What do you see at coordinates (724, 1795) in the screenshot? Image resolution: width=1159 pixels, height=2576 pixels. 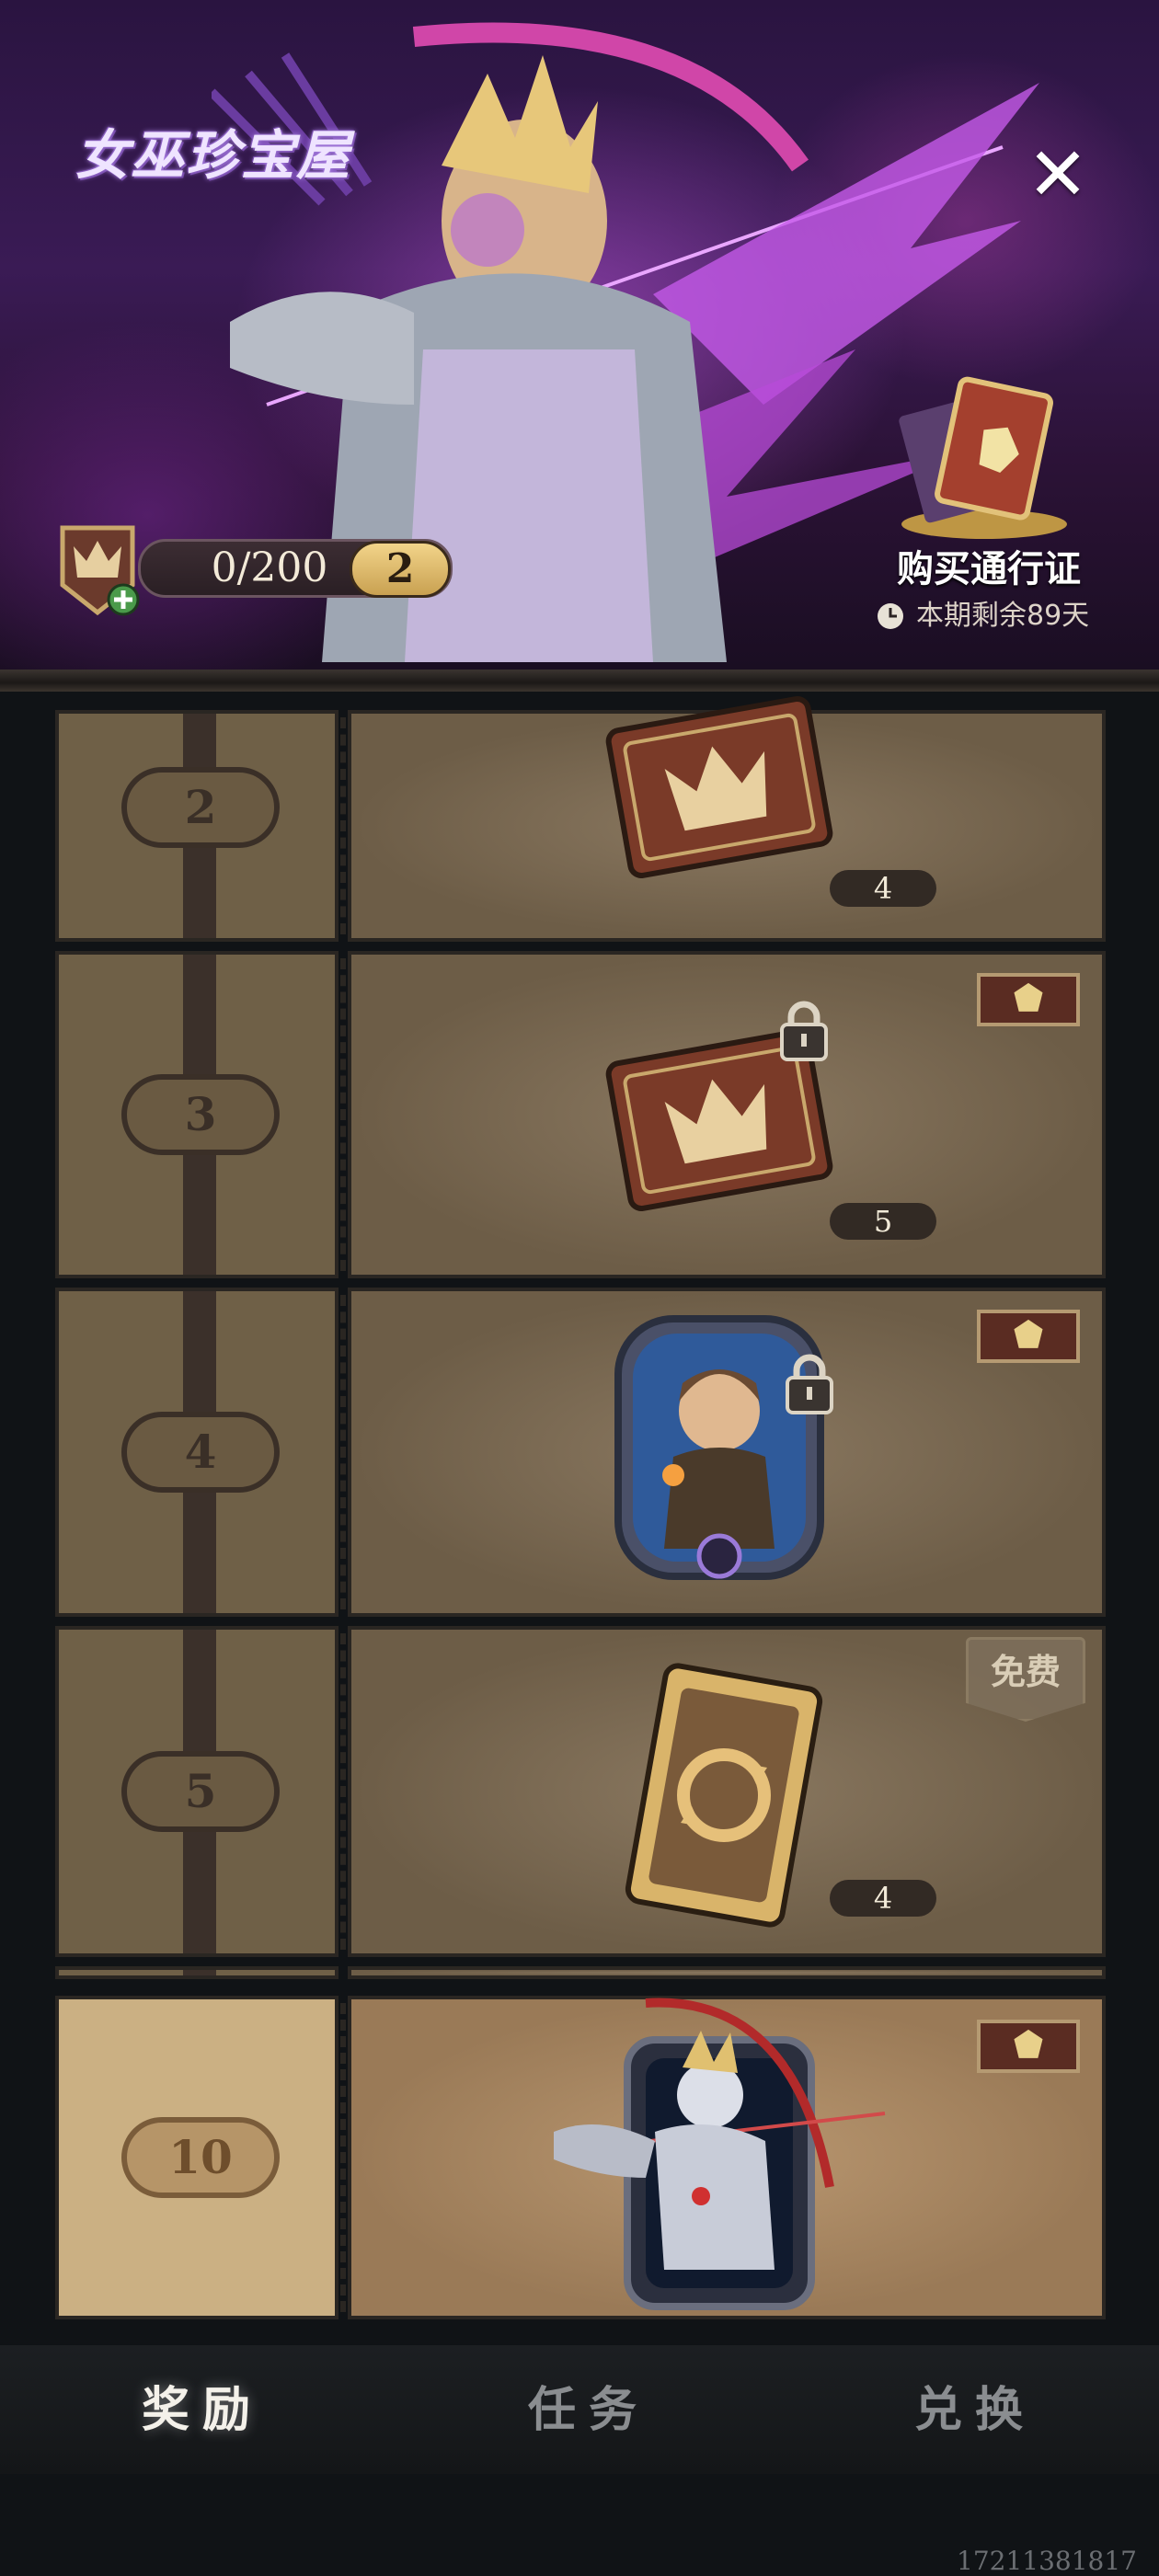 I see `refresh-card-icon` at bounding box center [724, 1795].